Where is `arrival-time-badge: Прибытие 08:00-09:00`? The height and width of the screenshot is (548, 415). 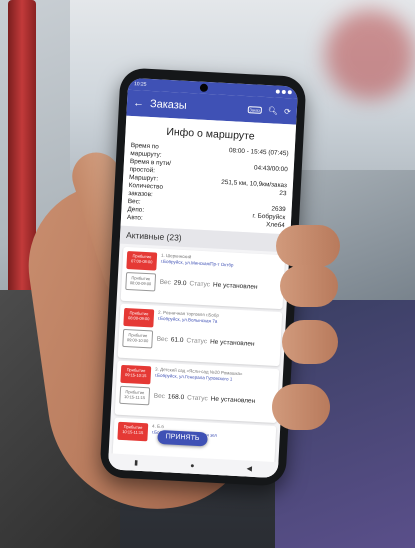 arrival-time-badge: Прибытие 08:00-09:00 is located at coordinates (139, 317).